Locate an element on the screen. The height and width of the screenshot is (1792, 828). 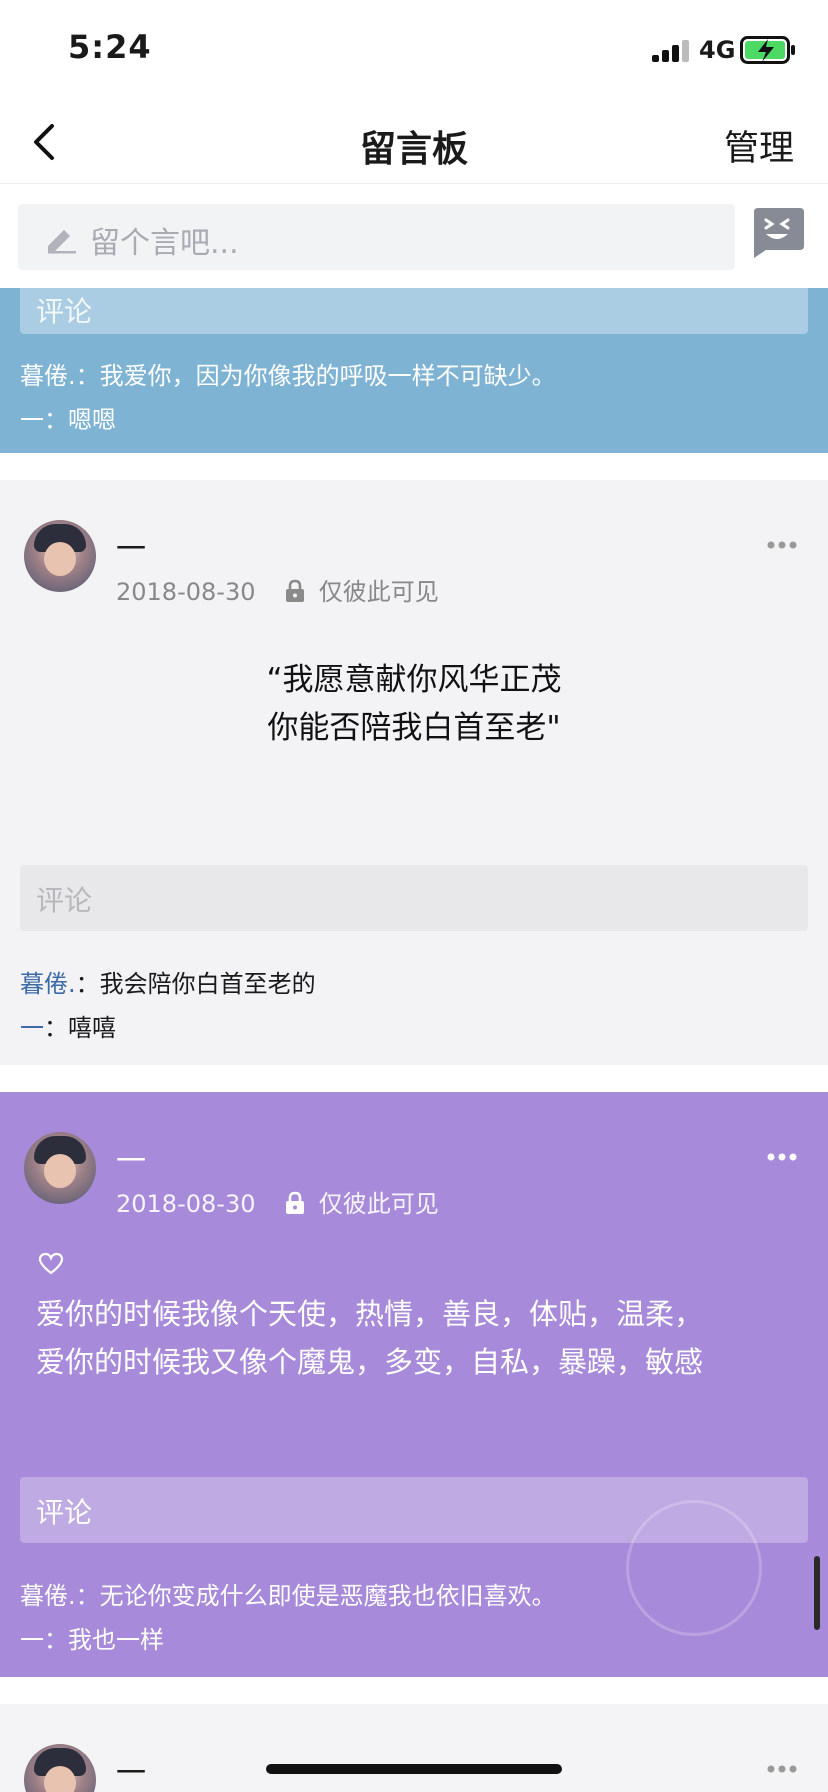
watermark-stamp is located at coordinates (694, 1568).